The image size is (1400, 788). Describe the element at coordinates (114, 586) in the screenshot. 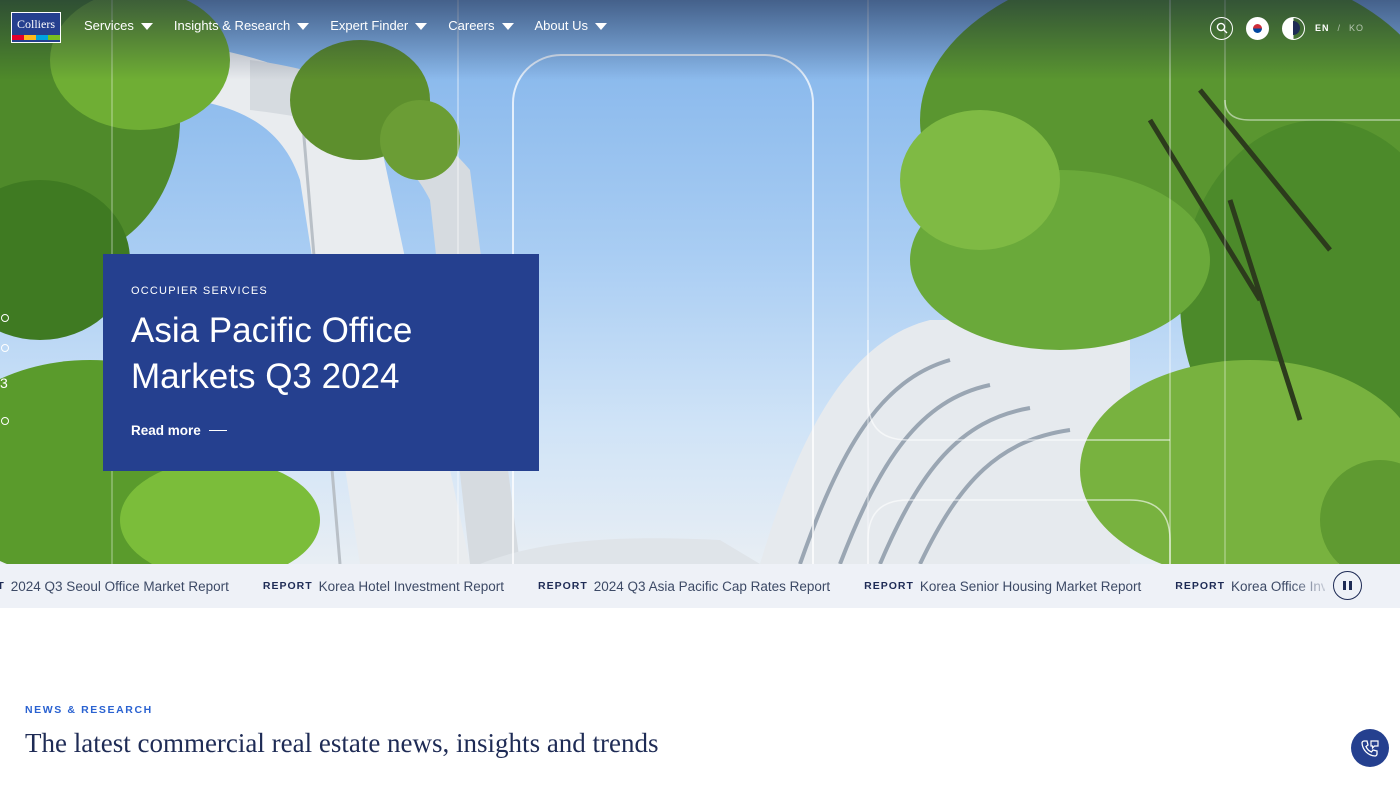

I see `ticker-item: REPORT 2024 Q3 Seoul Office Market Report` at that location.